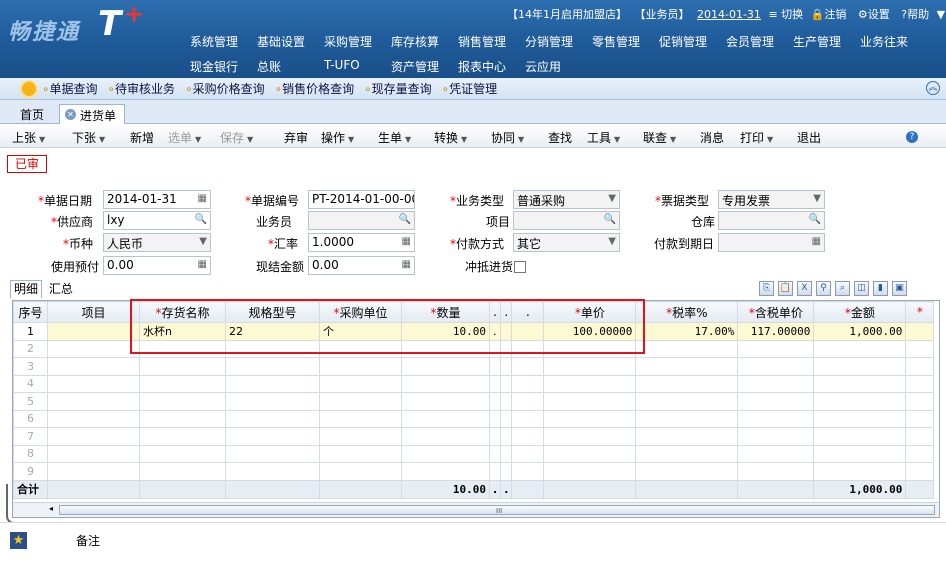 This screenshot has height=563, width=946. Describe the element at coordinates (30, 471) in the screenshot. I see `table-cell: 9` at that location.